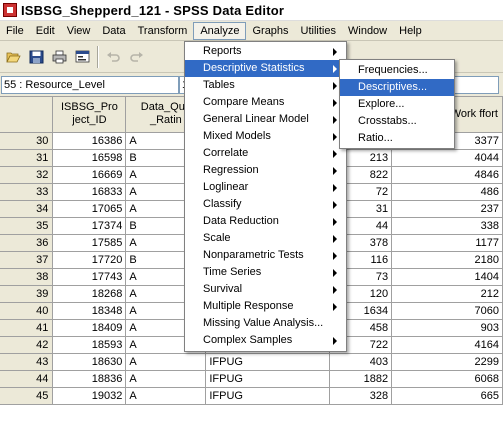 The width and height of the screenshot is (503, 439). What do you see at coordinates (265, 289) in the screenshot?
I see `menu-item-survival: Survival` at bounding box center [265, 289].